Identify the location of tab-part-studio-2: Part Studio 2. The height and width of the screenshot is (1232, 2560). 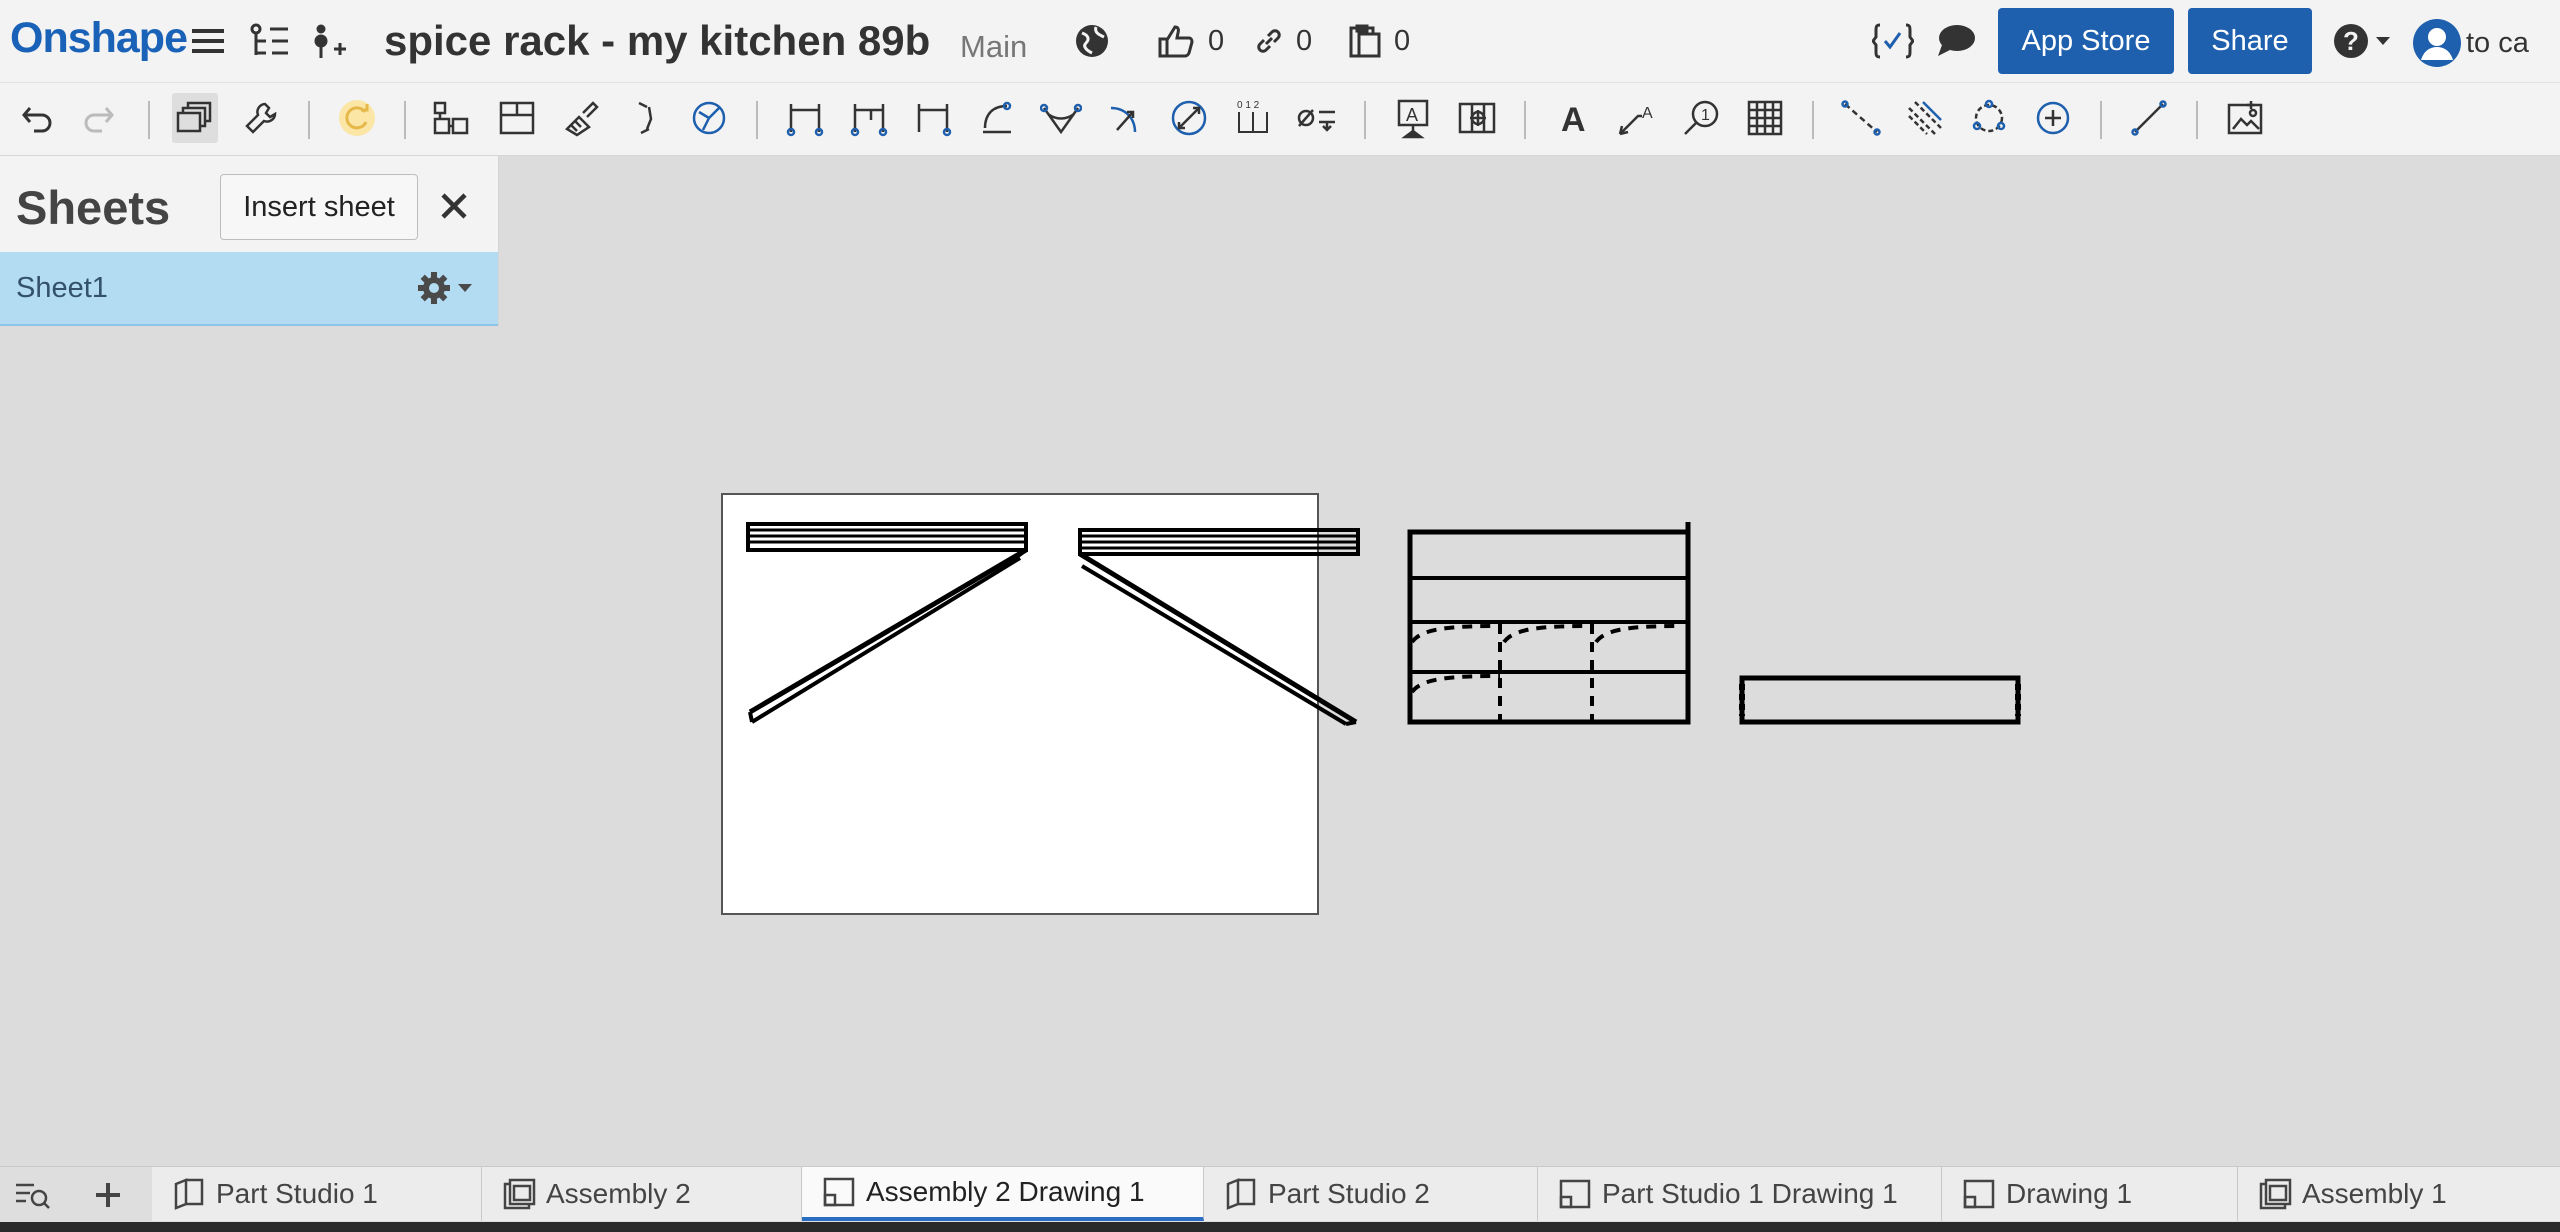
(1371, 1194).